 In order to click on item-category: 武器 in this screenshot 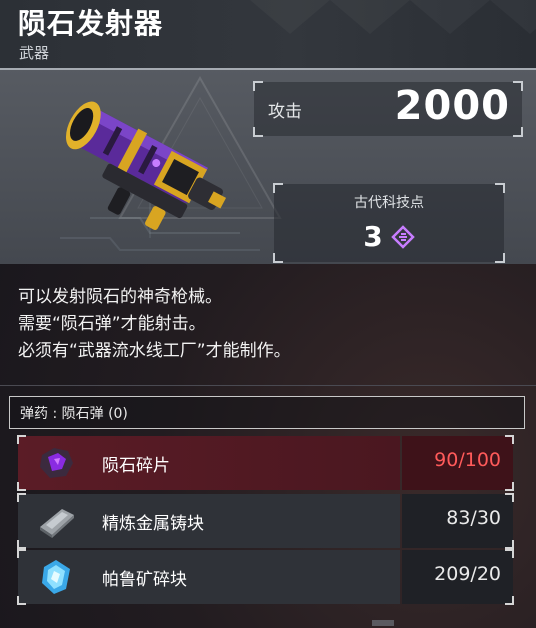, I will do `click(34, 53)`.